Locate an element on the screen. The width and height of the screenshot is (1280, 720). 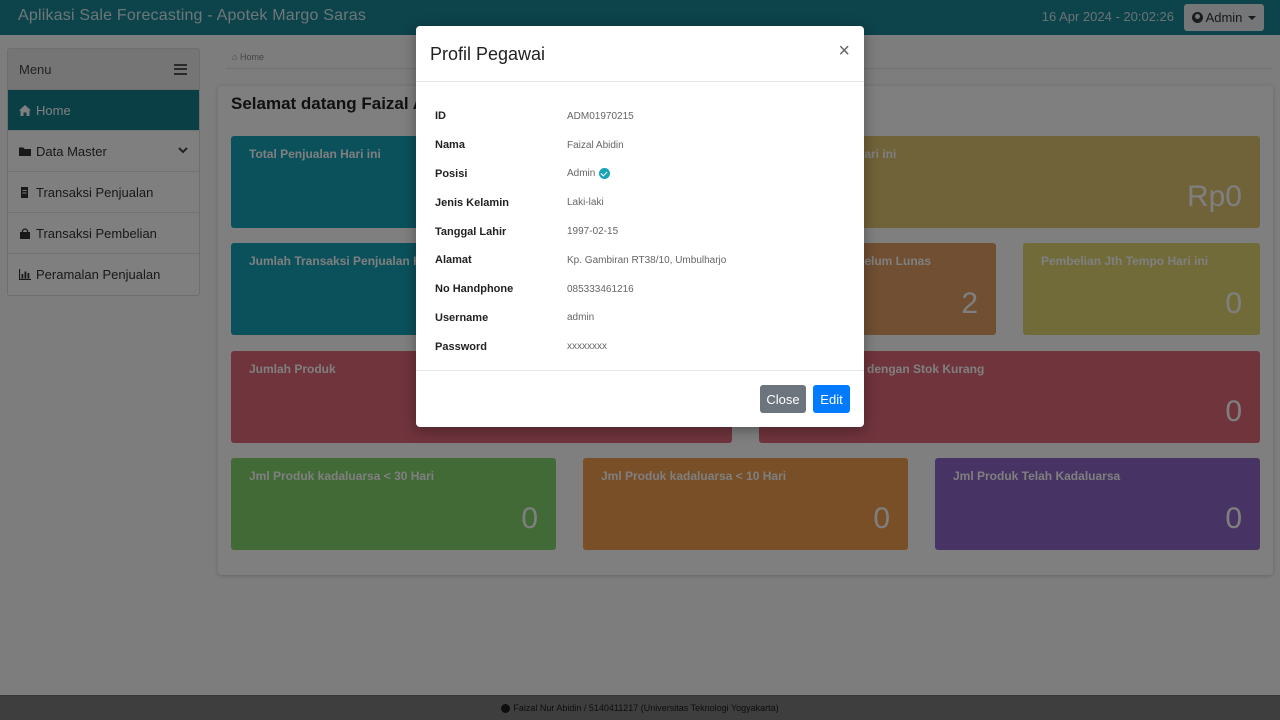
profile-row-nama: Nama Faizal Abidin is located at coordinates (640, 145).